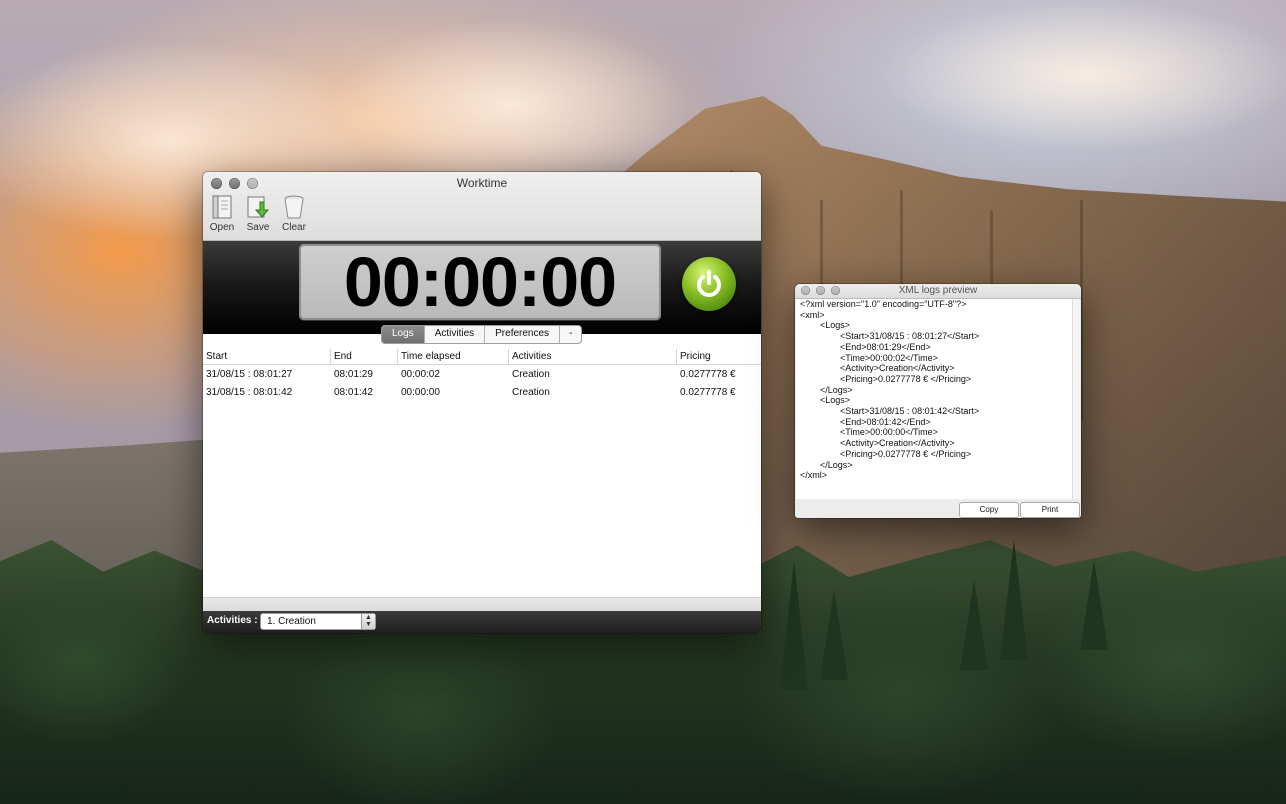  I want to click on xml-title-bar: XML logs preview, so click(938, 291).